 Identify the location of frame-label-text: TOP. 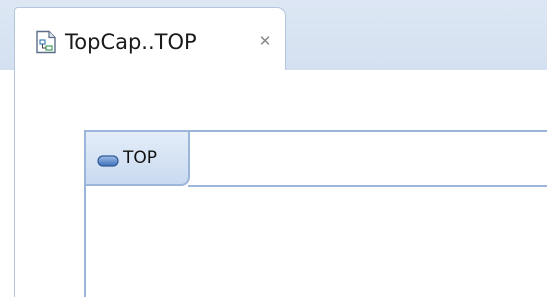
(140, 158).